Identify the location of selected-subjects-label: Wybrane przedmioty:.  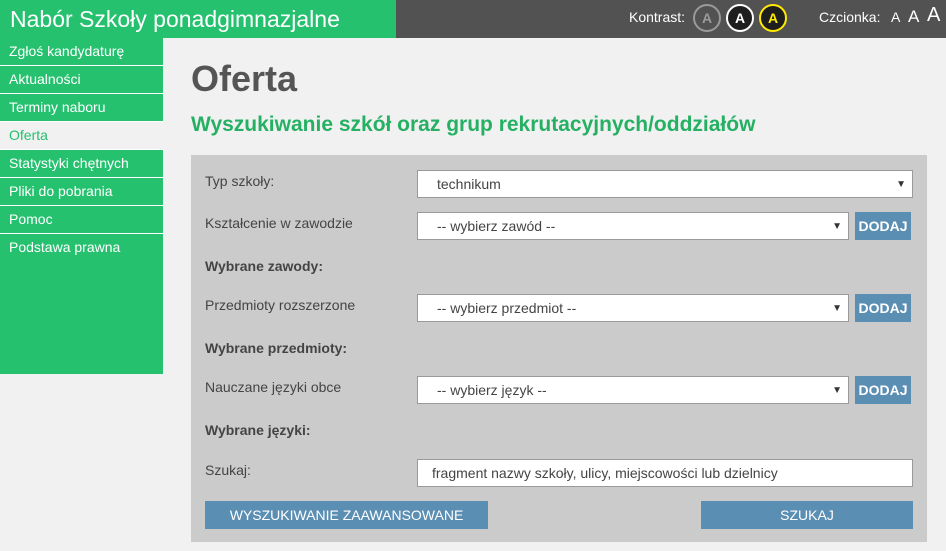
(276, 348).